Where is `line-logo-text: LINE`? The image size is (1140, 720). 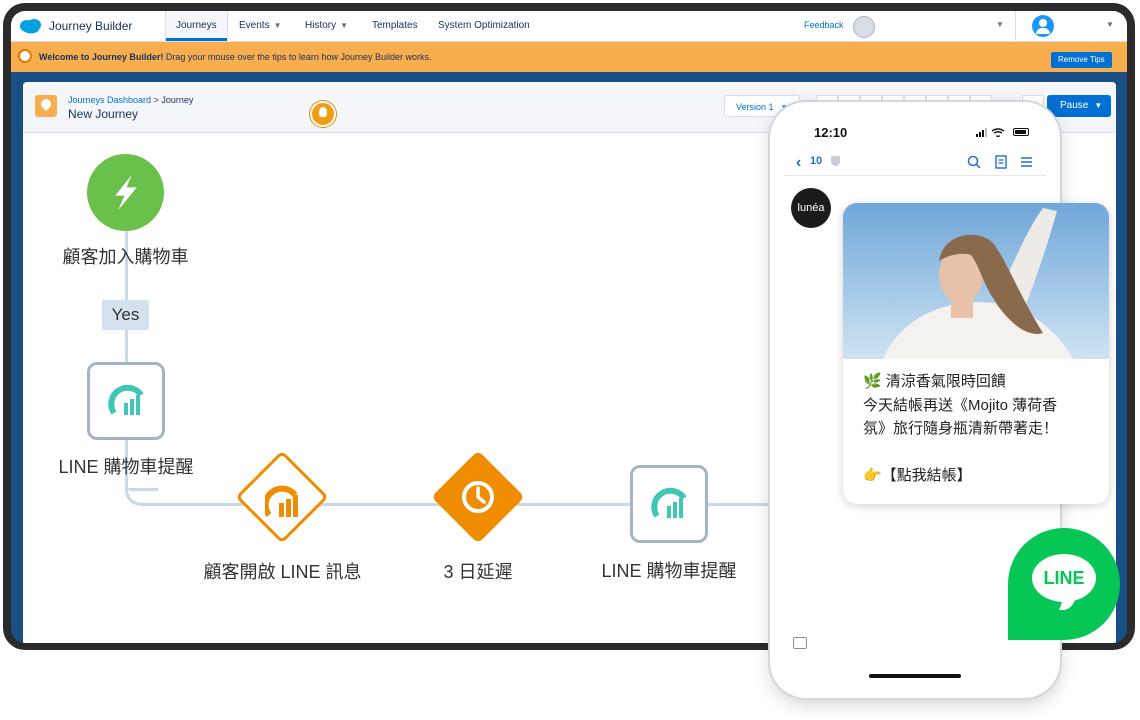 line-logo-text: LINE is located at coordinates (1064, 578).